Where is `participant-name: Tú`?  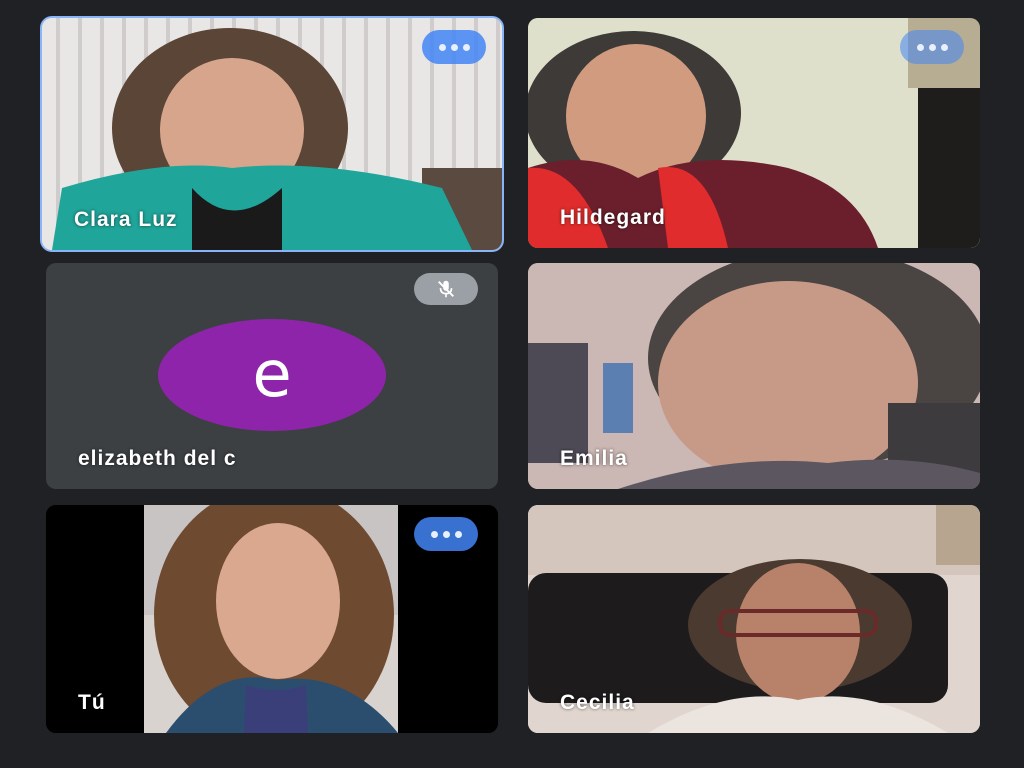
participant-name: Tú is located at coordinates (92, 702).